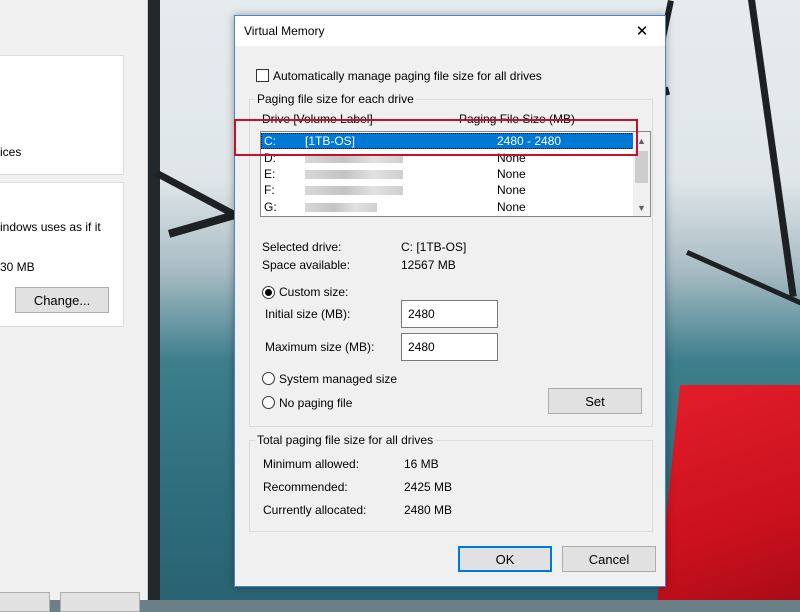 This screenshot has width=800, height=612. I want to click on space-available-value: 12567 MB, so click(428, 265).